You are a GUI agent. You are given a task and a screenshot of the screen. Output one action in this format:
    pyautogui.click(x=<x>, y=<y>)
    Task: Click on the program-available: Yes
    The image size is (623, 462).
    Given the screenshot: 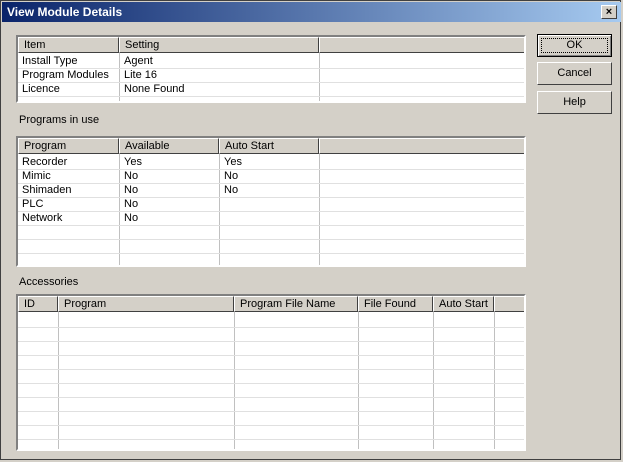 What is the action you would take?
    pyautogui.click(x=133, y=162)
    